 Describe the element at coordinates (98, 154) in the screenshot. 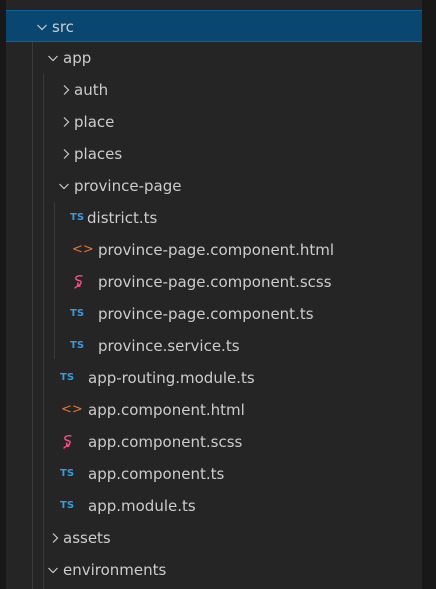

I see `tree-item-label: places` at that location.